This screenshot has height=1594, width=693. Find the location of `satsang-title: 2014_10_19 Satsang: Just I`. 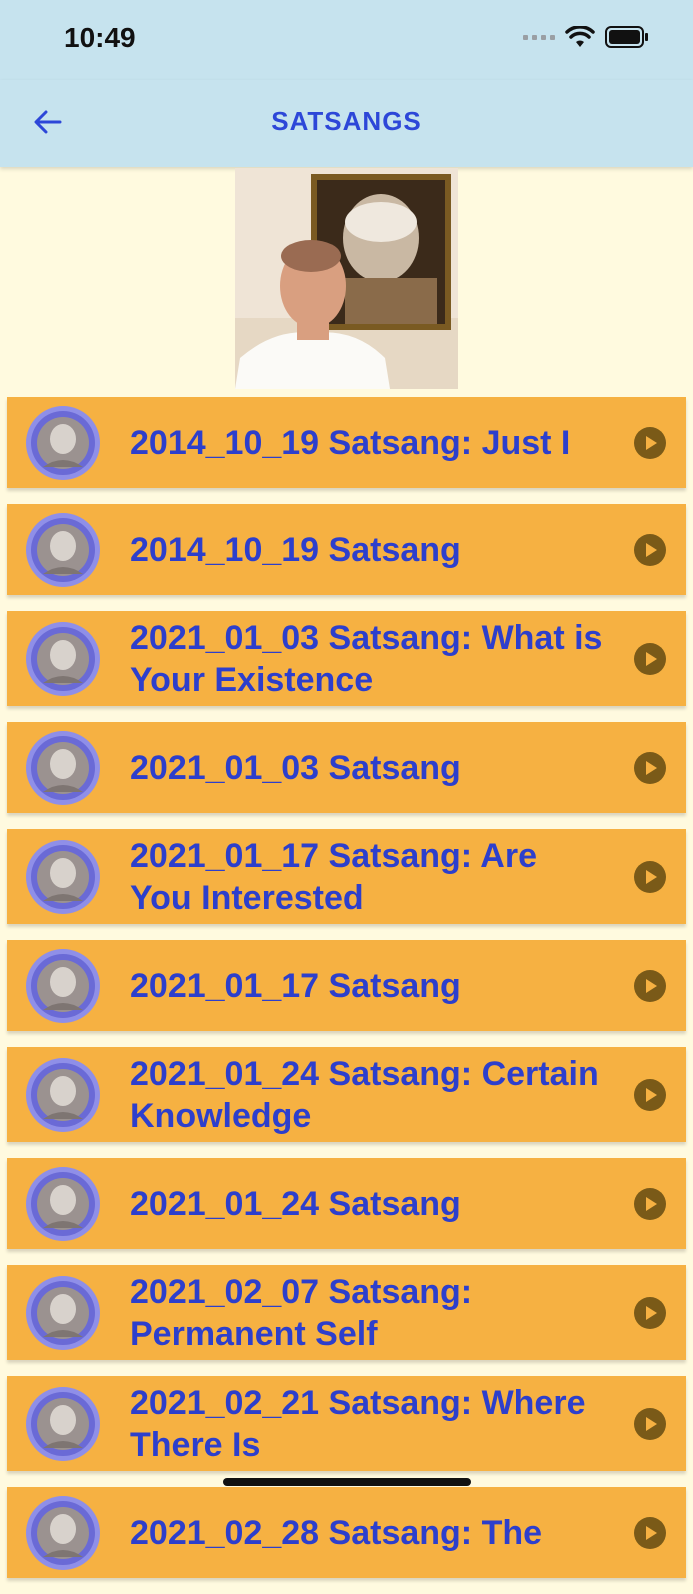

satsang-title: 2014_10_19 Satsang: Just I is located at coordinates (350, 442).